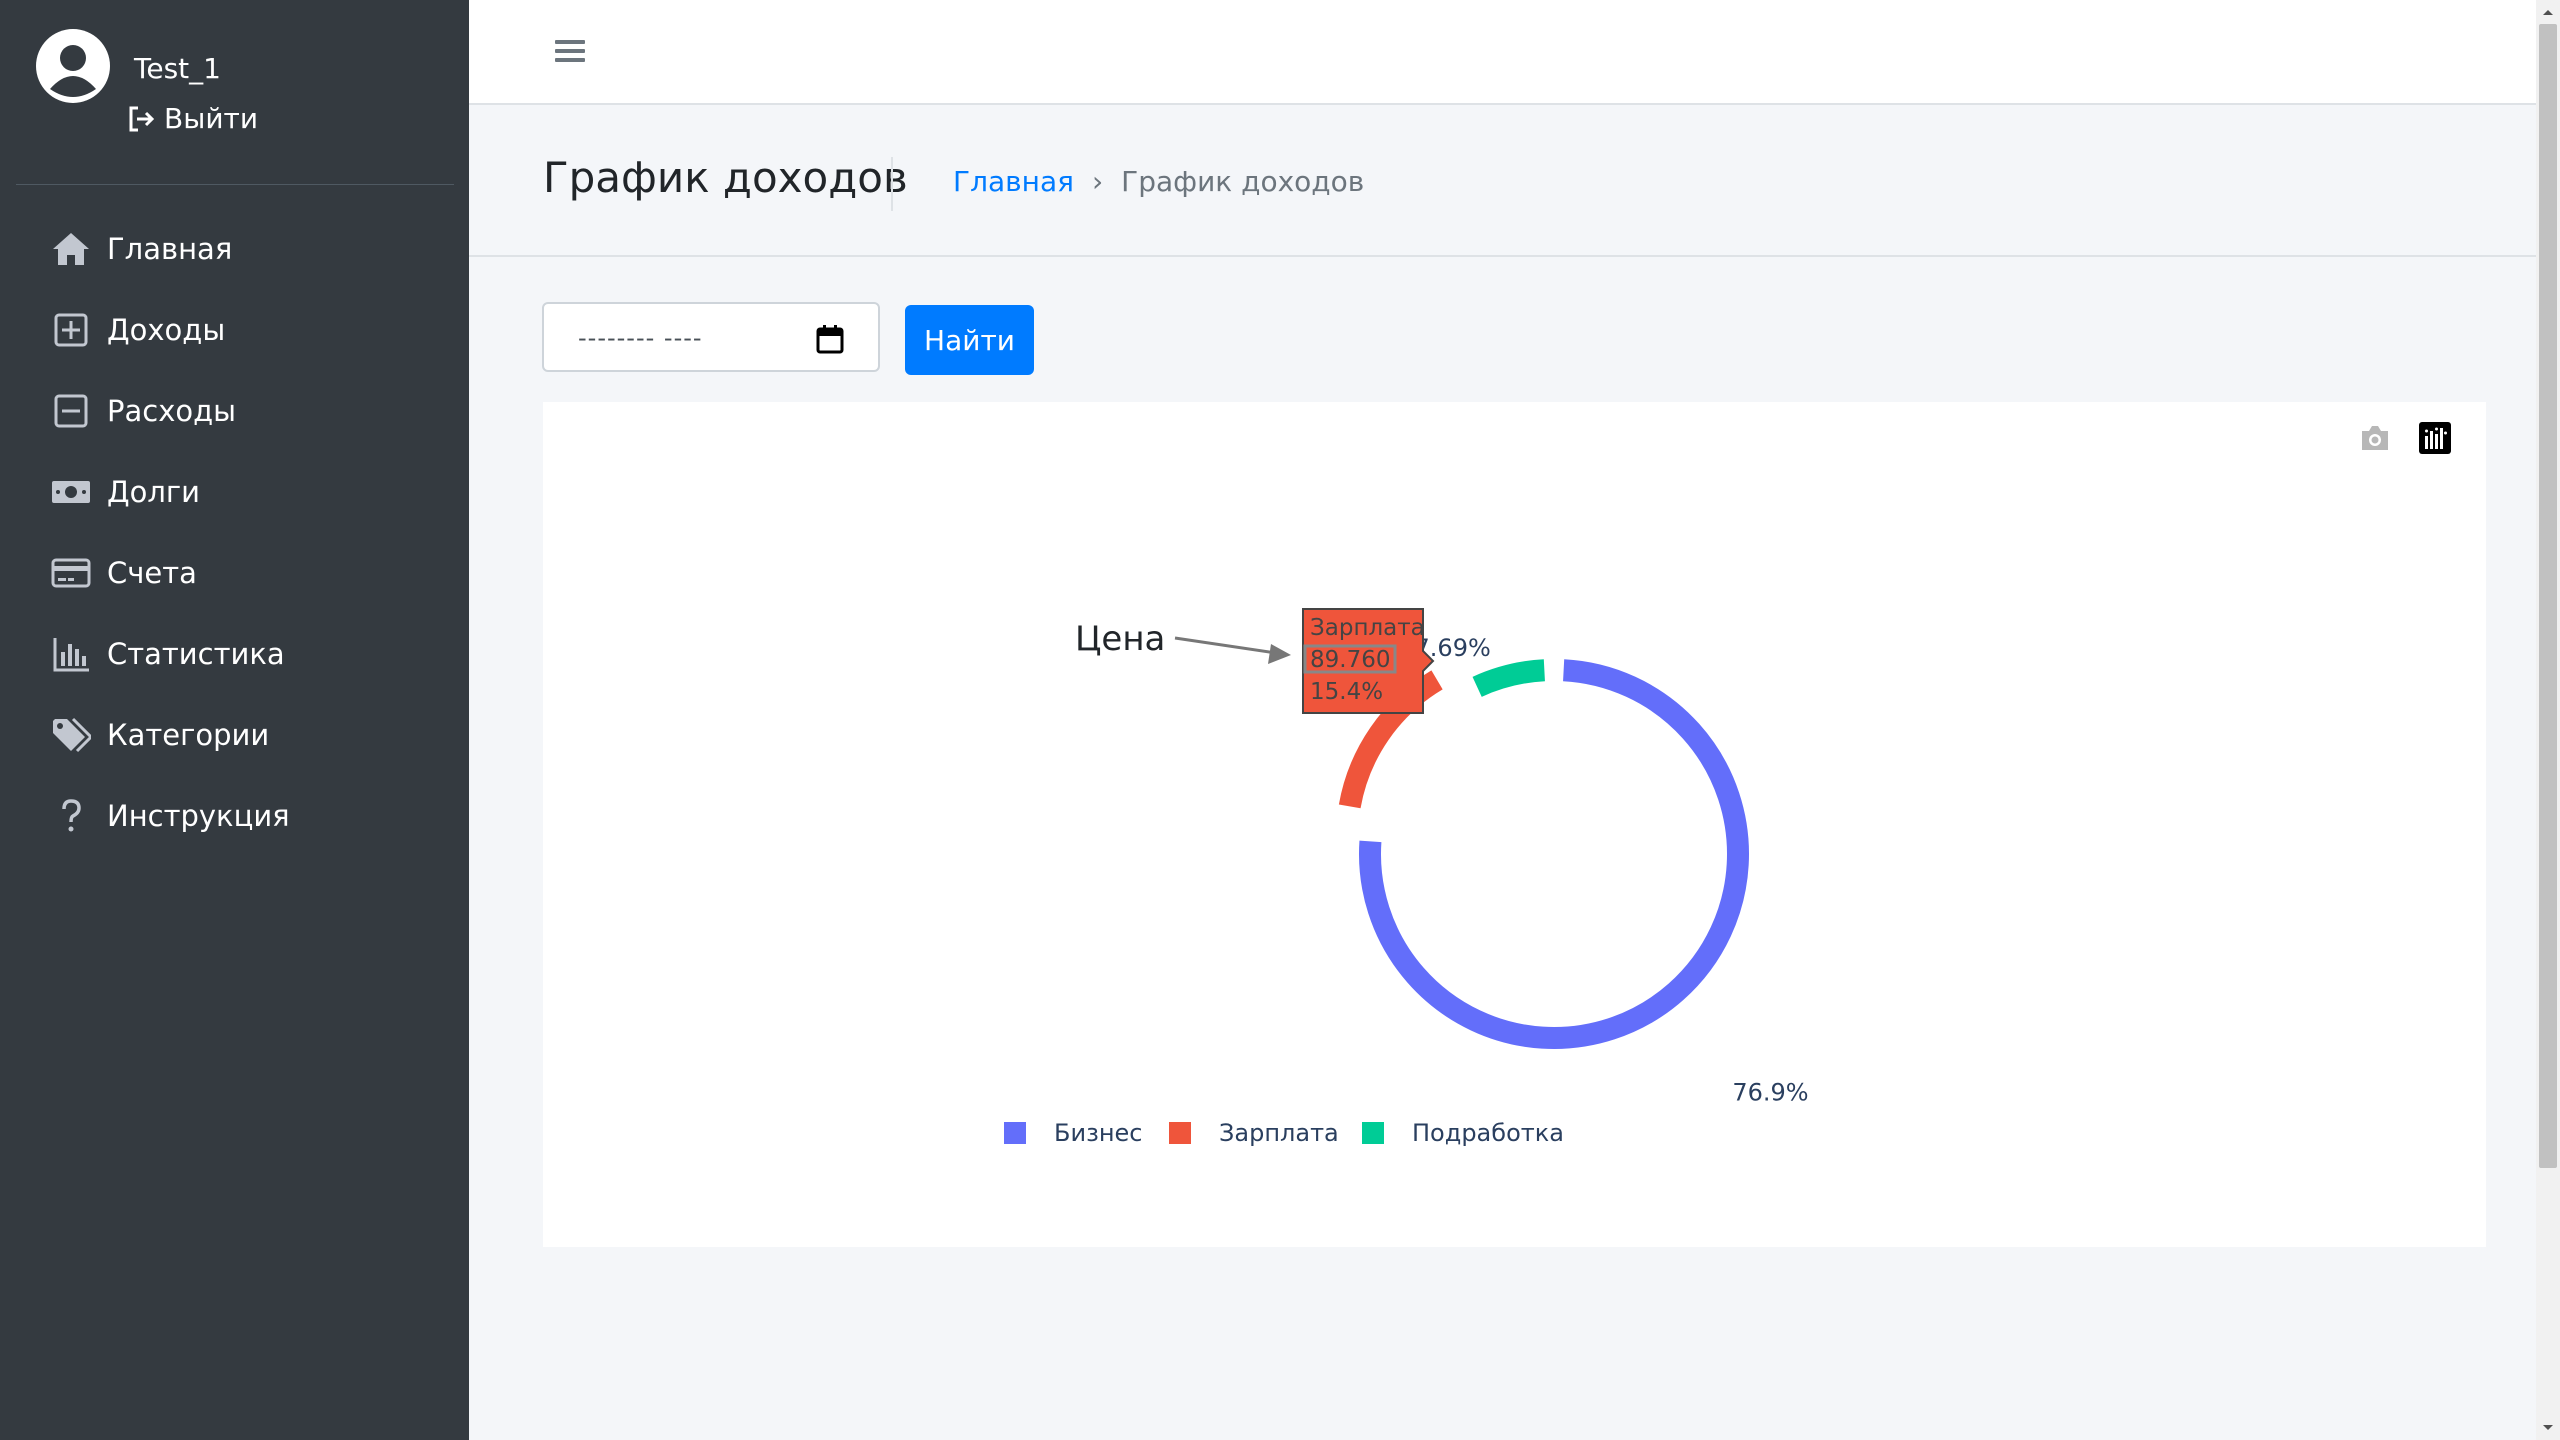 The image size is (2560, 1440). I want to click on annotation-arrow-head, so click(1279, 654).